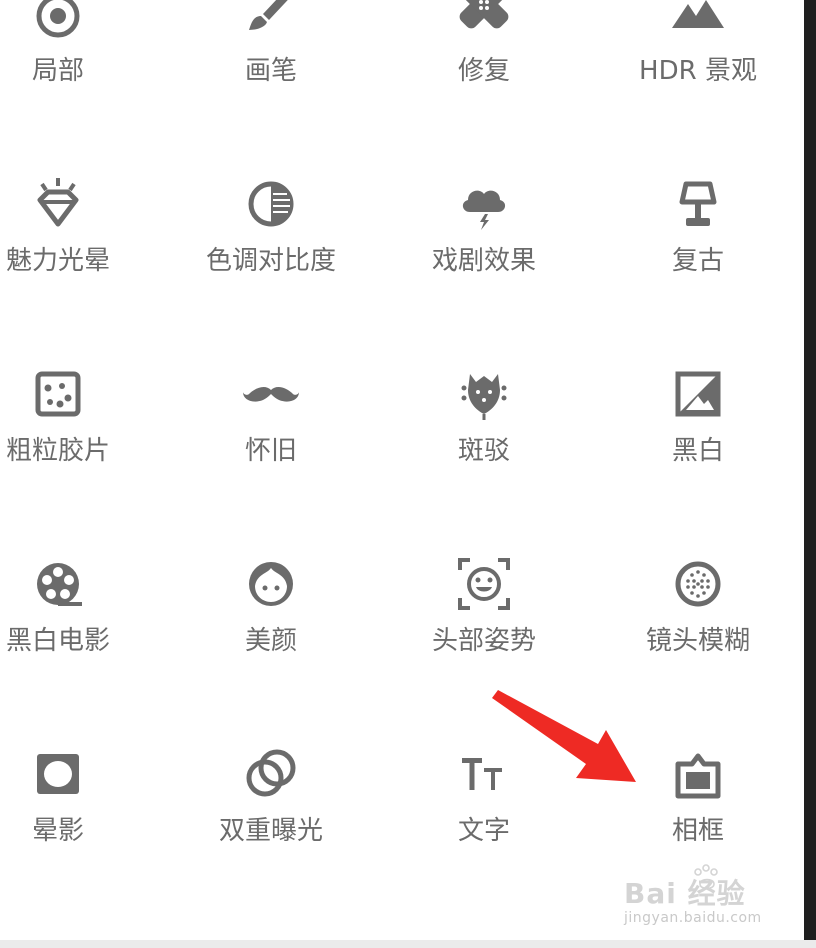  I want to click on tool-lens-blur: 镜头模糊, so click(698, 626).